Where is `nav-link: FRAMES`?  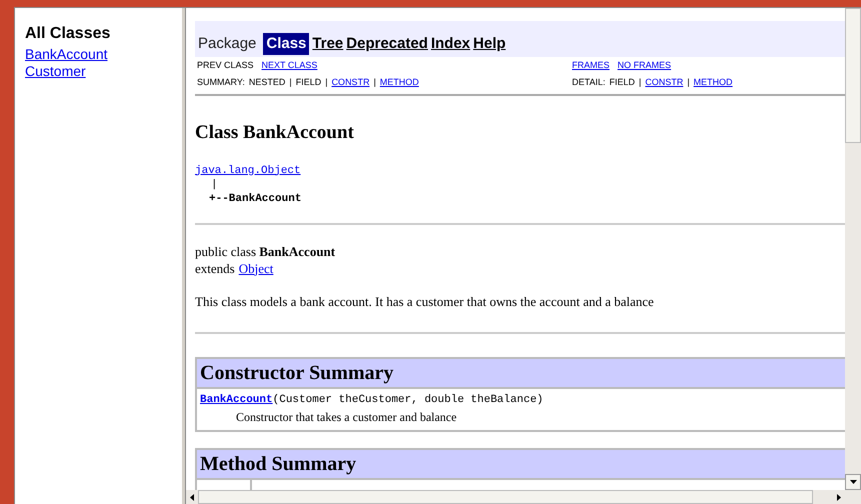
nav-link: FRAMES is located at coordinates (591, 65).